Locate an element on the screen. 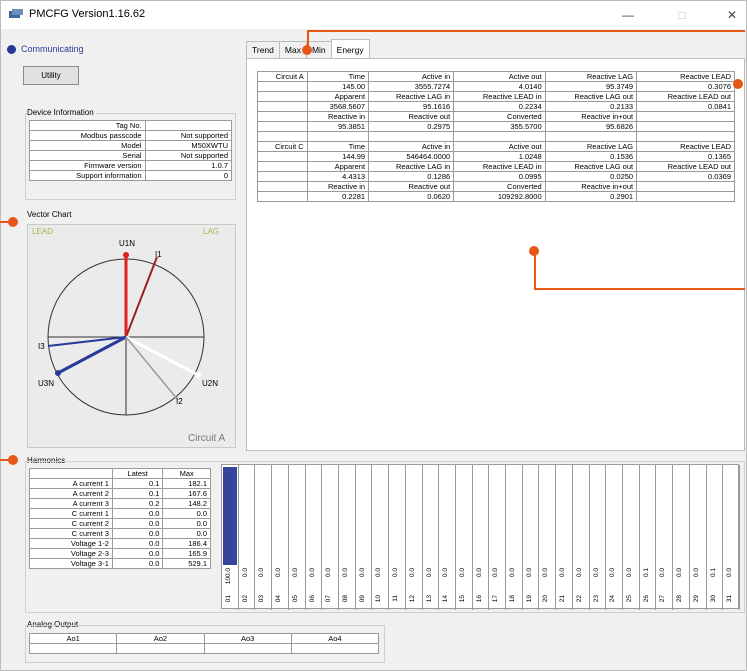 The image size is (747, 671). energy-cell: 109292.8000 is located at coordinates (499, 196).